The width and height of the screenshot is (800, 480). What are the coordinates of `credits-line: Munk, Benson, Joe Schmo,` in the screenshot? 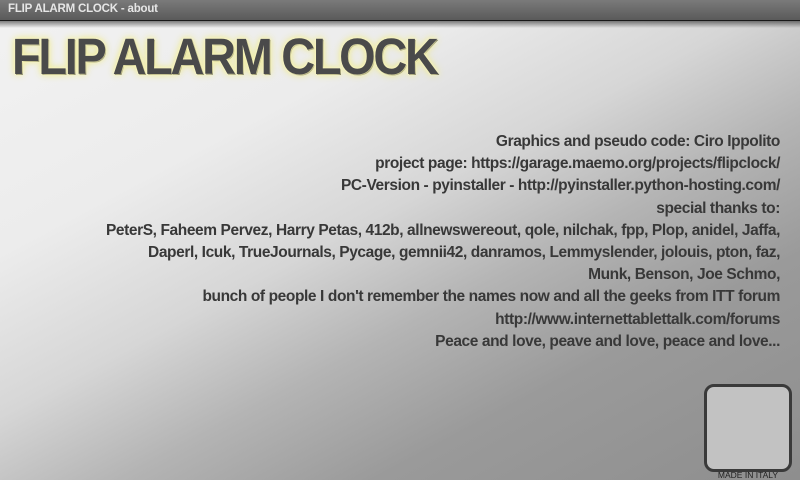 It's located at (684, 275).